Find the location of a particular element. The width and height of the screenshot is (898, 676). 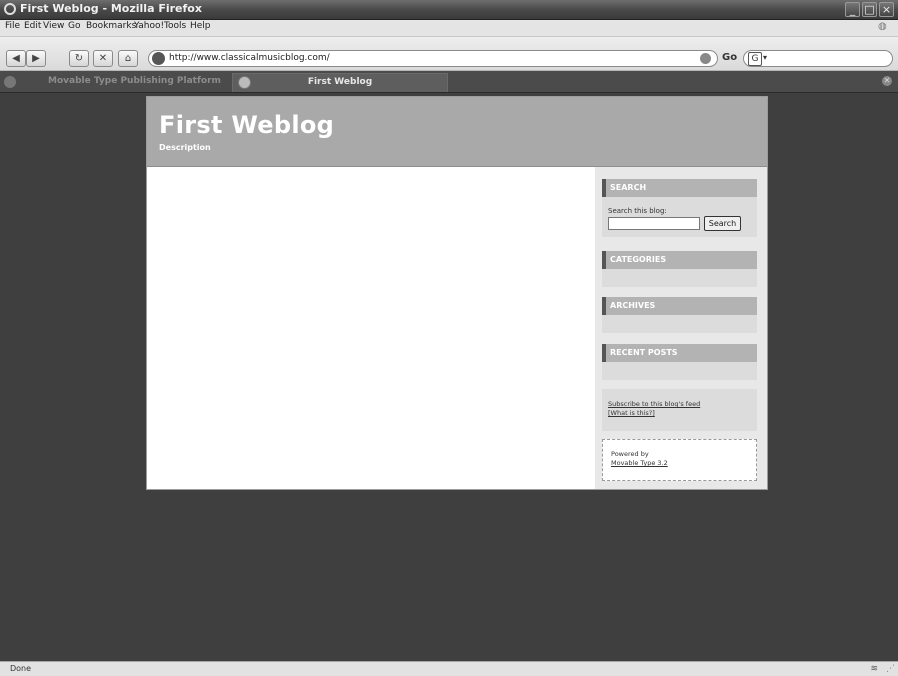

categories-box is located at coordinates (679, 278).